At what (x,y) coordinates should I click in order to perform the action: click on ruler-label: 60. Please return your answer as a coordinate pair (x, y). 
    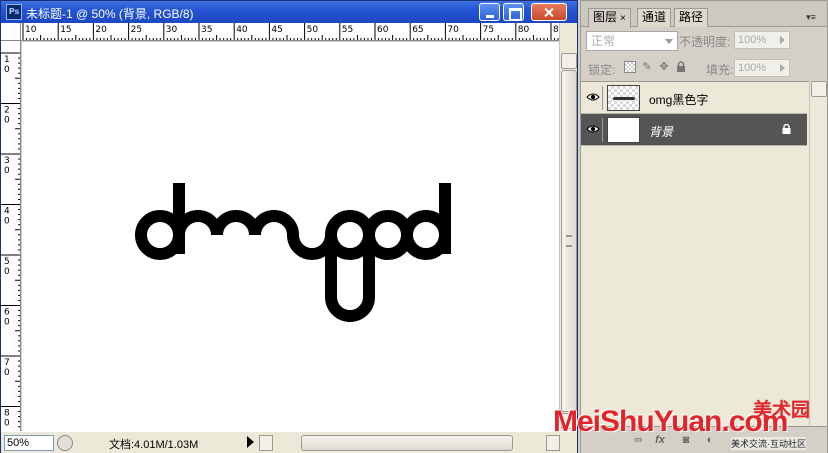
    Looking at the image, I should click on (383, 30).